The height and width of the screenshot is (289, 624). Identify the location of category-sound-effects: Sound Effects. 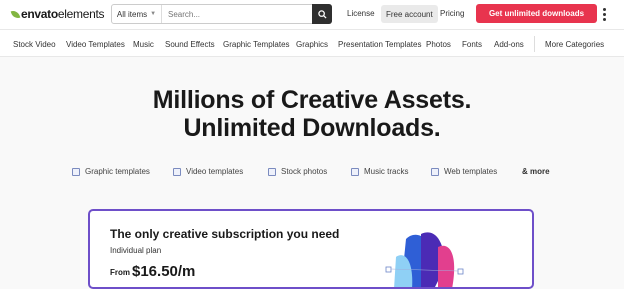
(190, 44).